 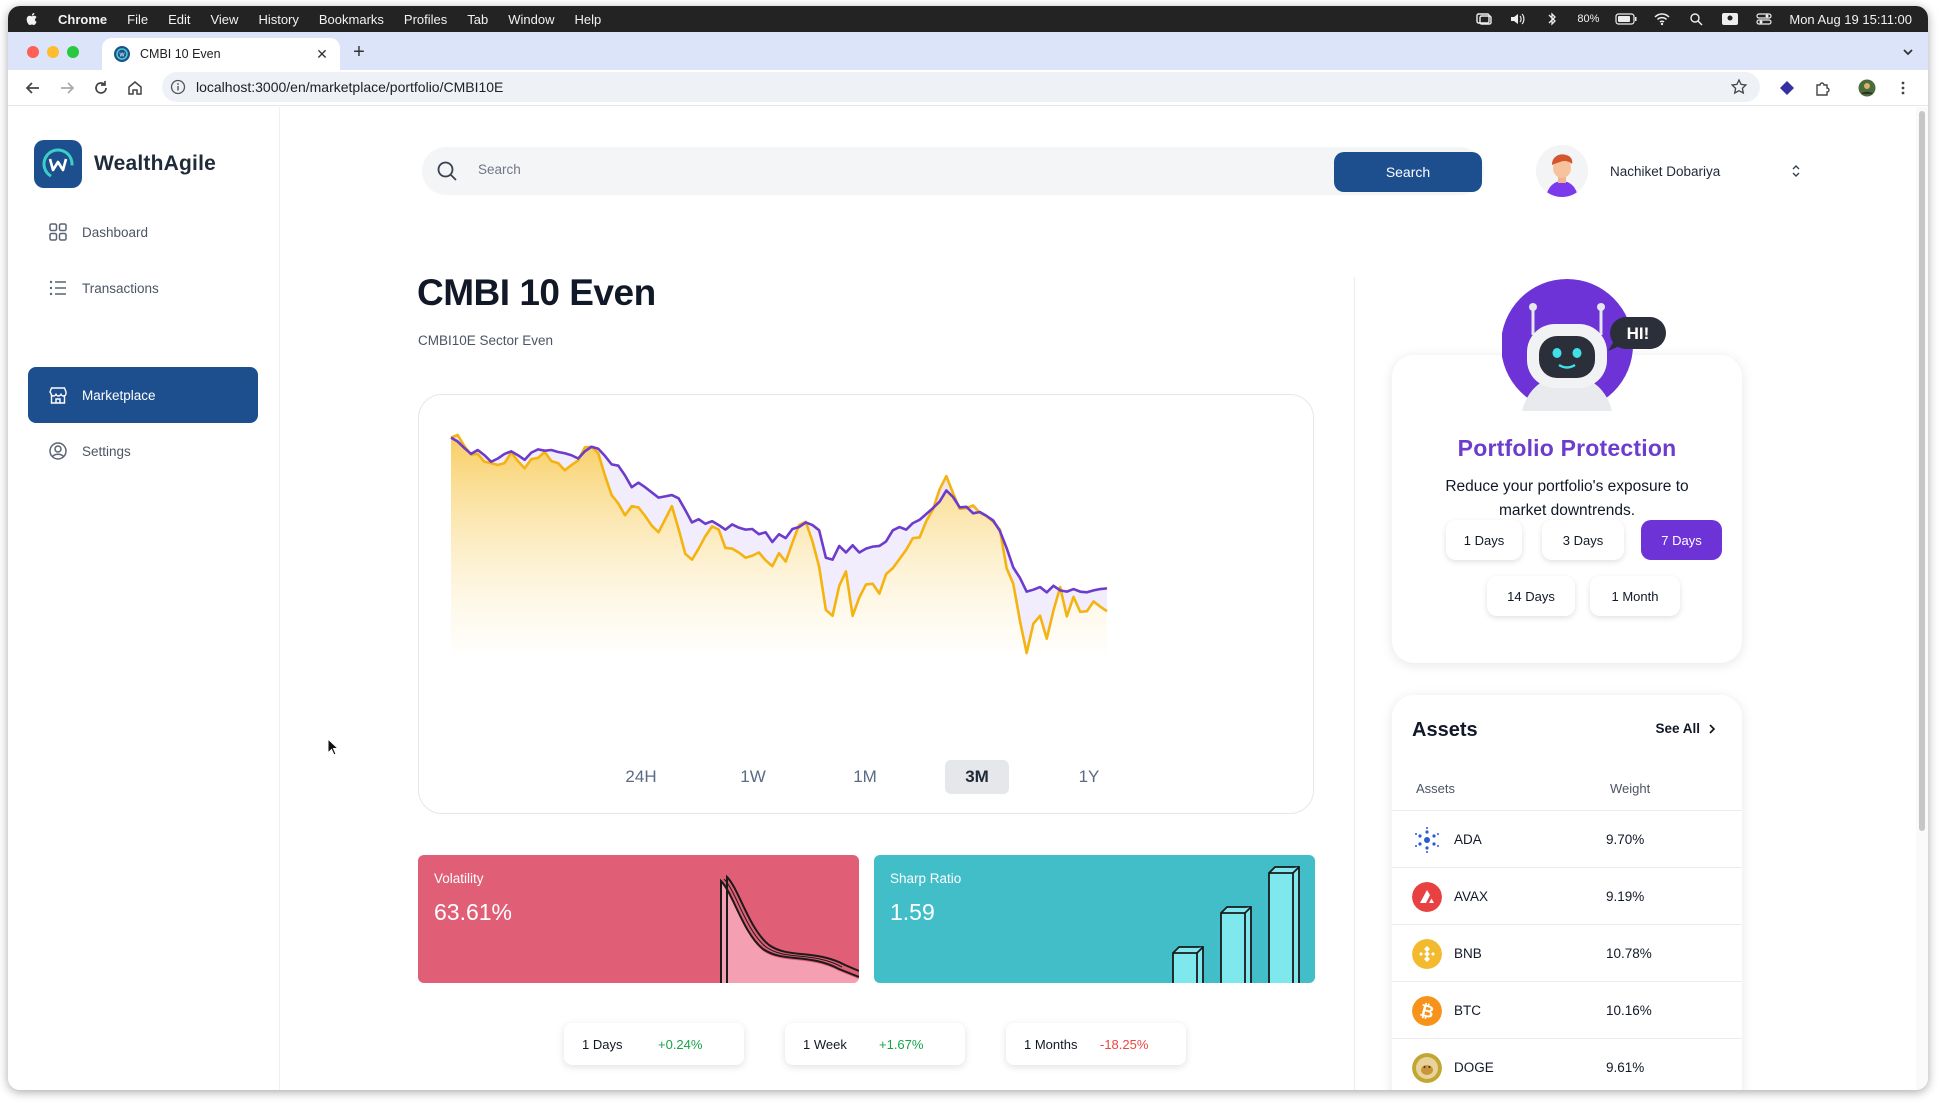 I want to click on chip-change: +0.24%, so click(x=680, y=1044).